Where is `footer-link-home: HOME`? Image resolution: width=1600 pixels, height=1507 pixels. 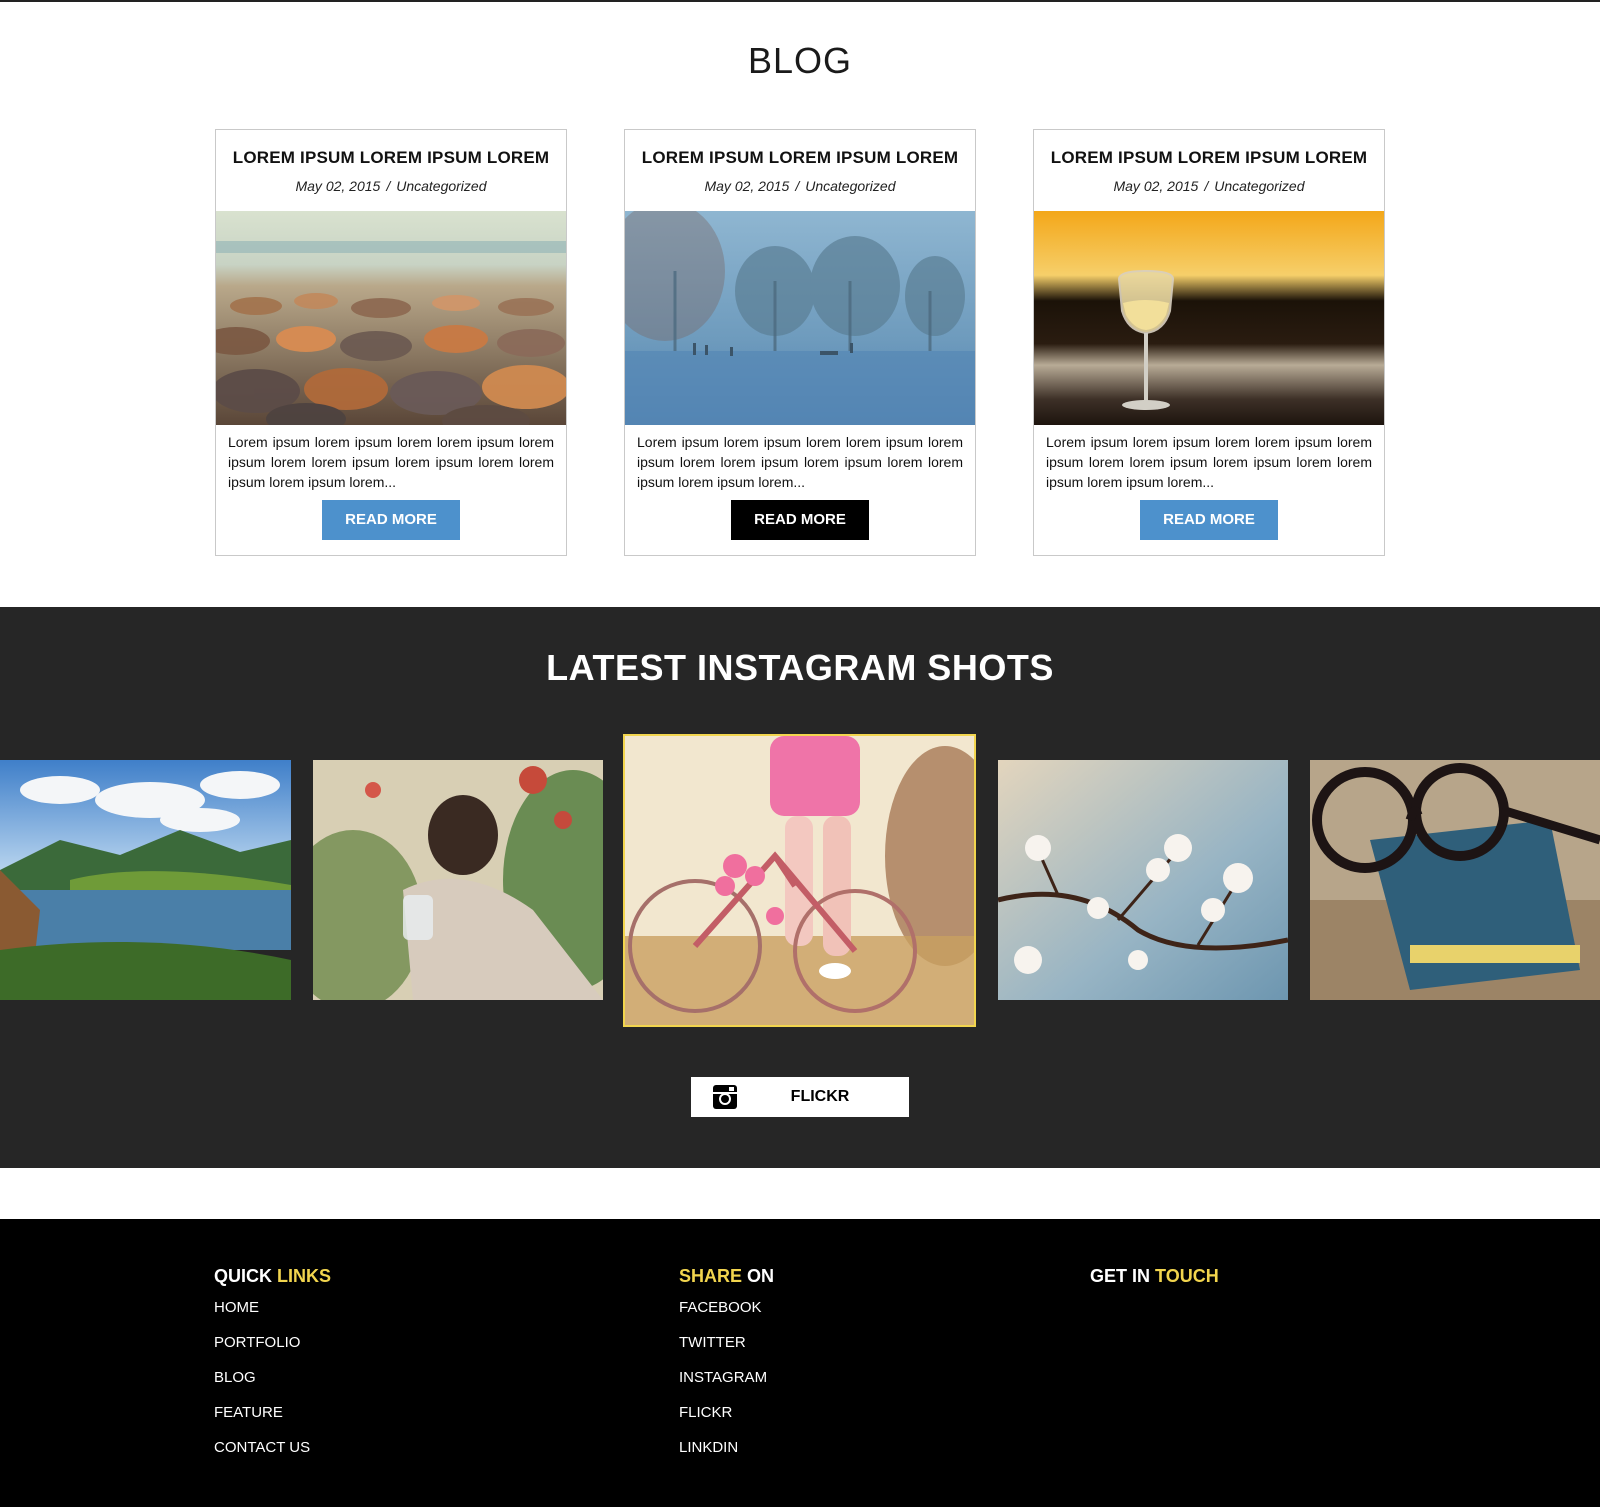
footer-link-home: HOME is located at coordinates (272, 1314).